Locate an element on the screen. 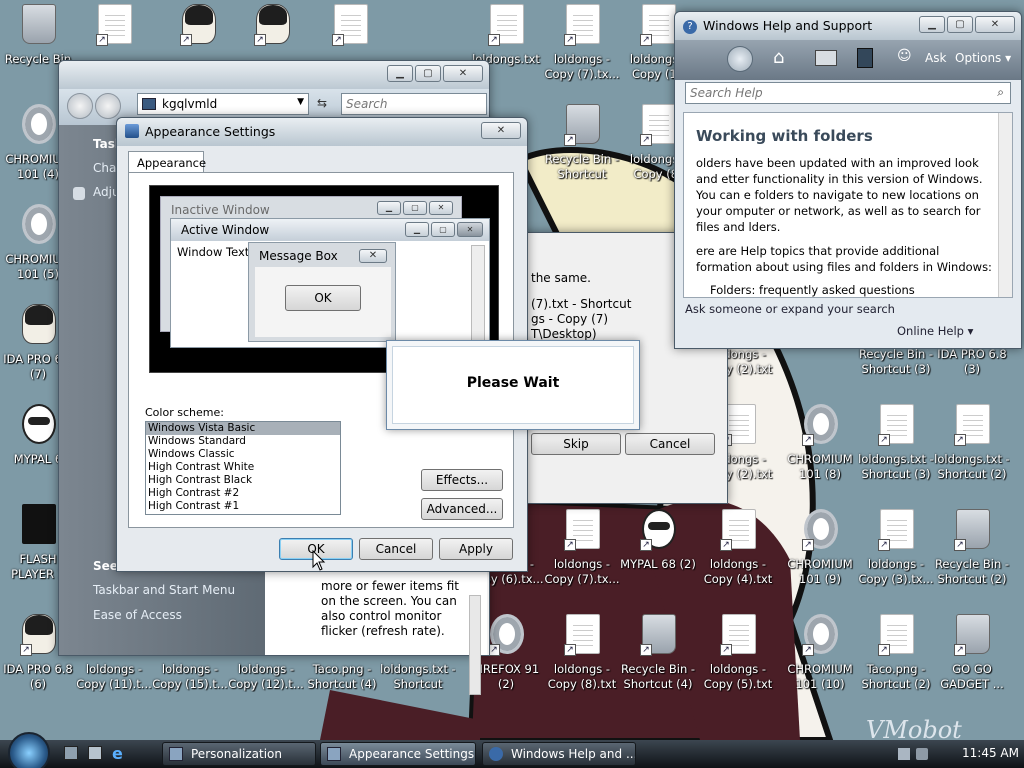 The image size is (1024, 768). help-search-placeholder: Search Help is located at coordinates (726, 93).